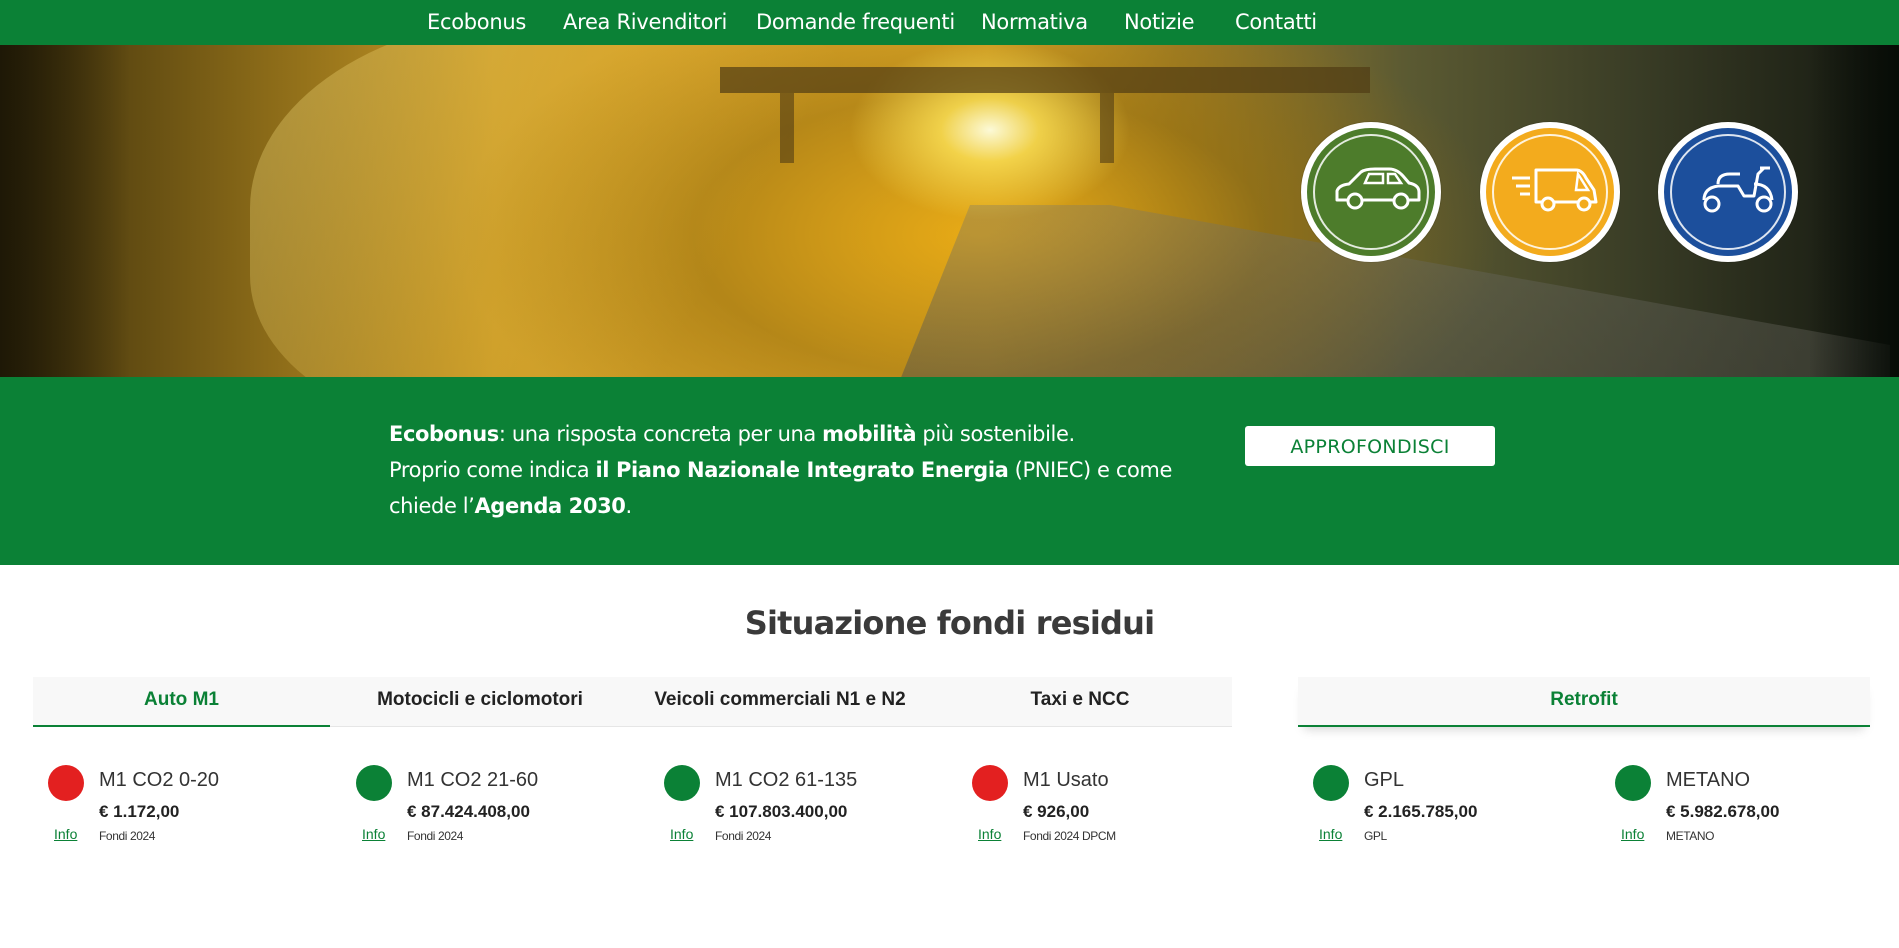 This screenshot has height=948, width=1899. Describe the element at coordinates (645, 22) in the screenshot. I see `nav-item-area-rivenditori: Area Rivenditori` at that location.